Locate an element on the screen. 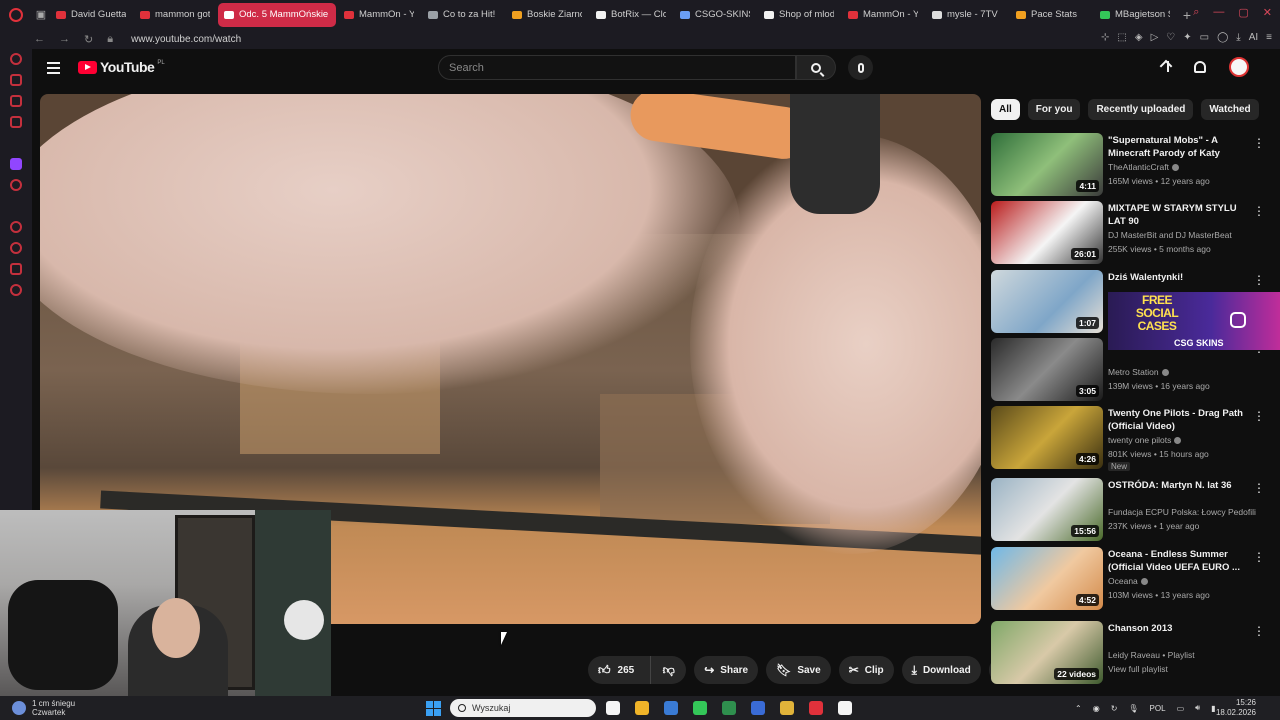 This screenshot has height=720, width=1280. hamburger-menu-icon is located at coordinates (53, 69).